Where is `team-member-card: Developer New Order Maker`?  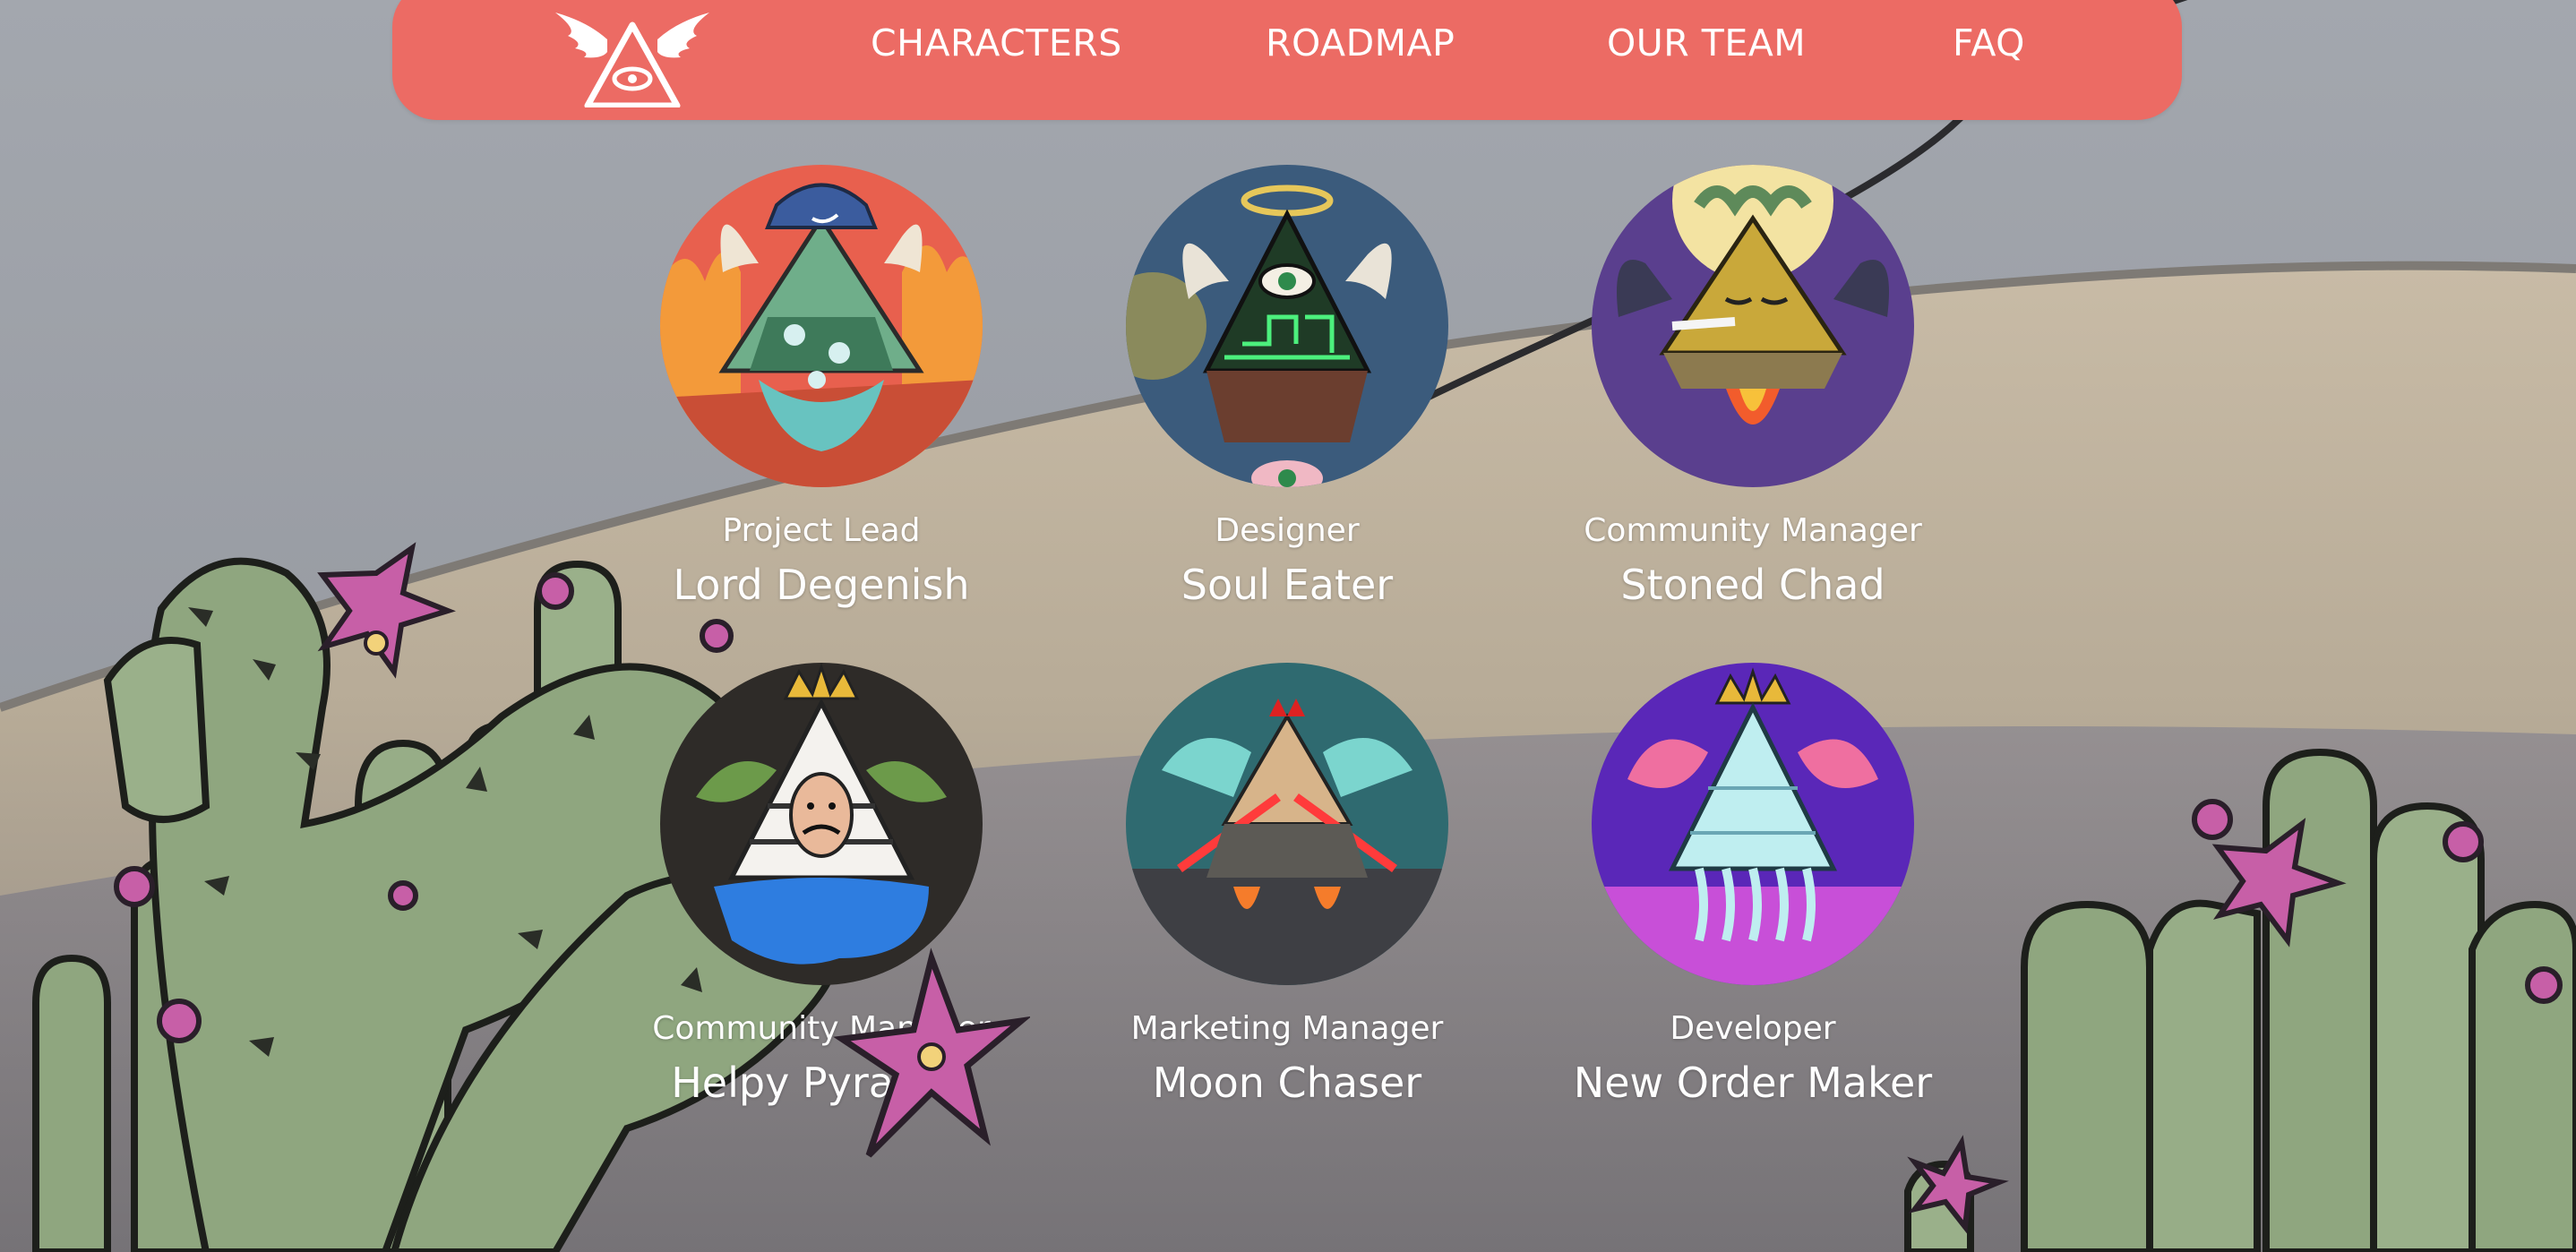
team-member-card: Developer New Order Maker is located at coordinates (1753, 913).